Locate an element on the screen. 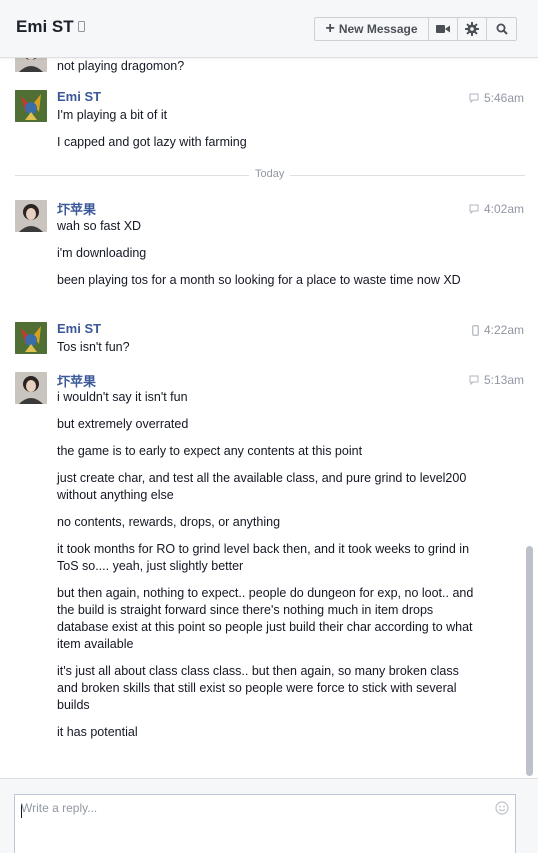  message-meta: 5:46am is located at coordinates (496, 98).